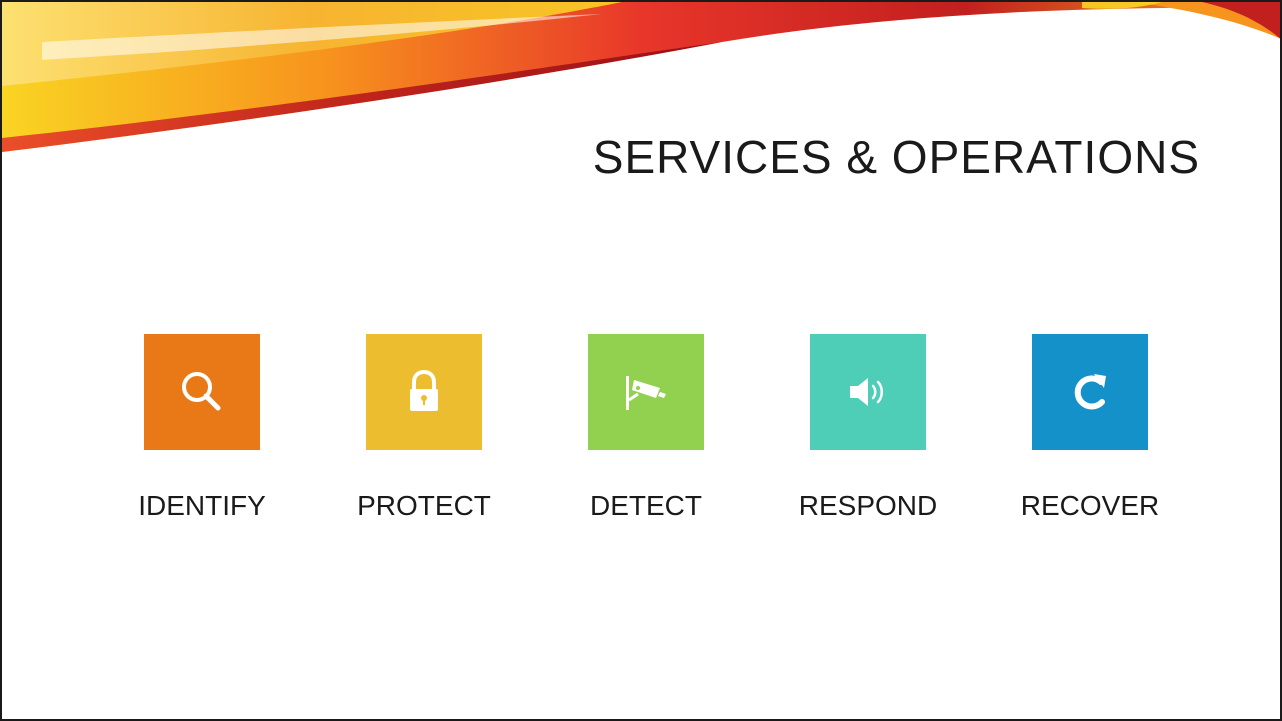 The image size is (1282, 721). I want to click on speaker-icon, so click(866, 392).